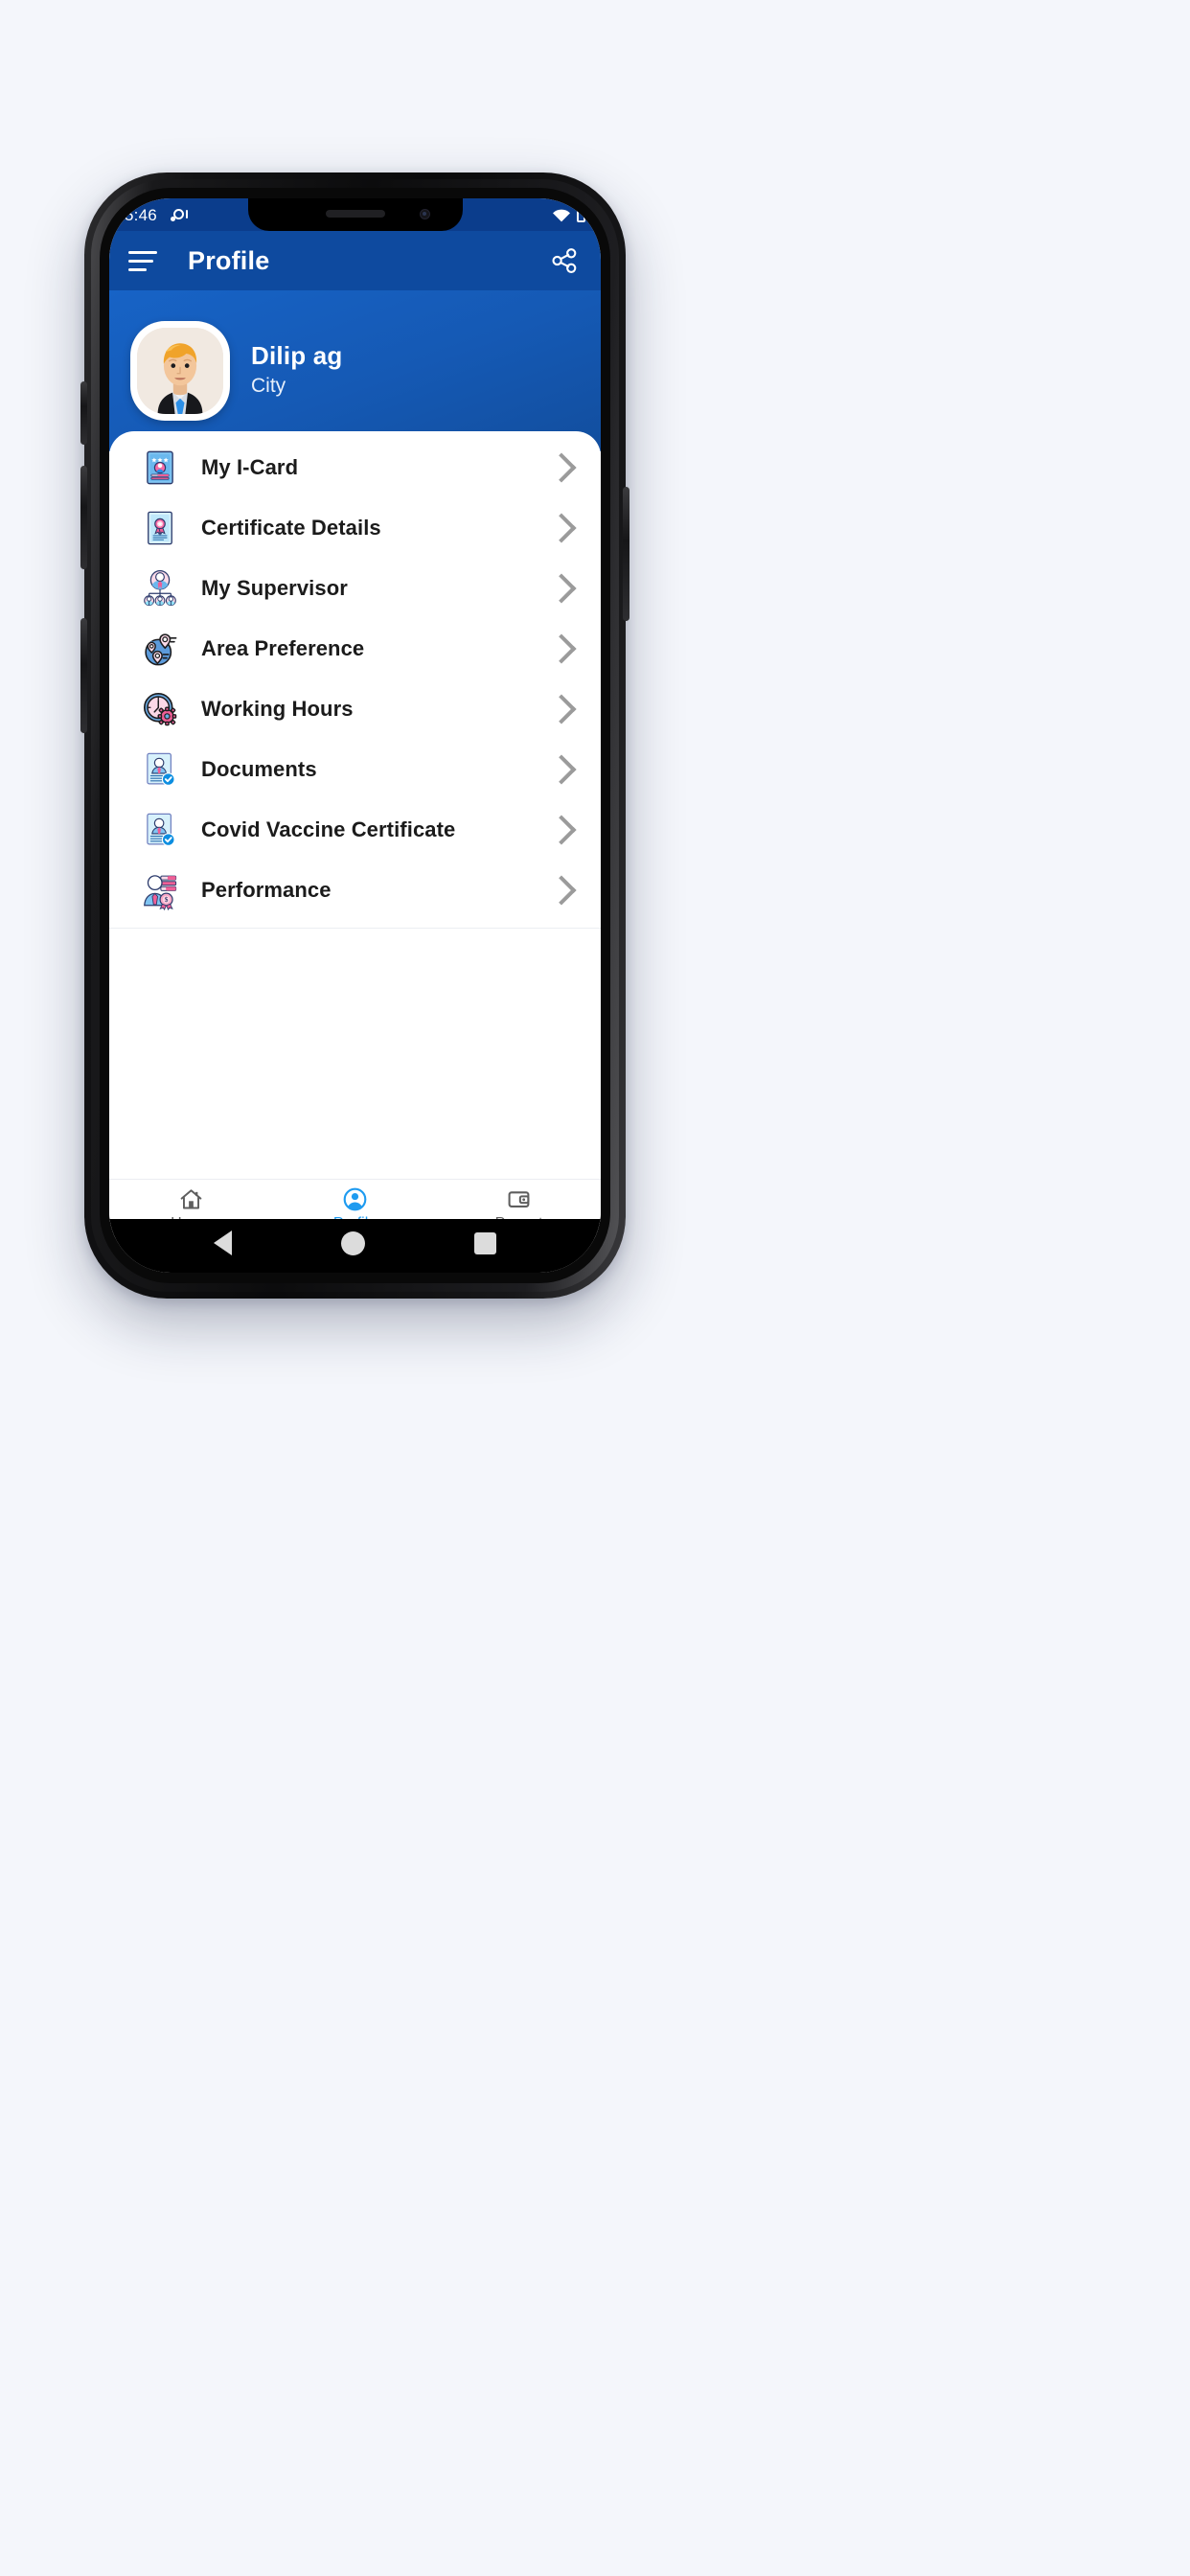 The image size is (1190, 2576). Describe the element at coordinates (355, 1199) in the screenshot. I see `account-circle-icon` at that location.